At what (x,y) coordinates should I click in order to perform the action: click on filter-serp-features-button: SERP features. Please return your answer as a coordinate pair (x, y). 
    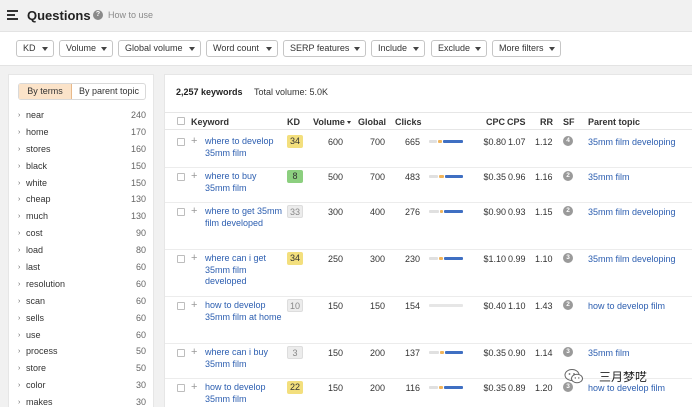
    Looking at the image, I should click on (324, 48).